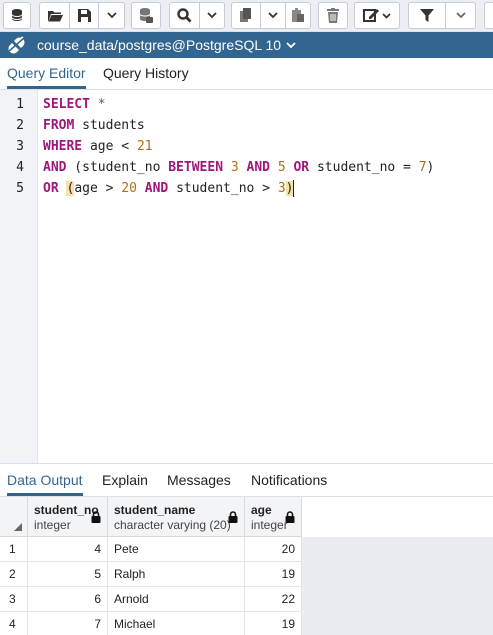 The width and height of the screenshot is (493, 635). I want to click on code-text: age >, so click(98, 188).